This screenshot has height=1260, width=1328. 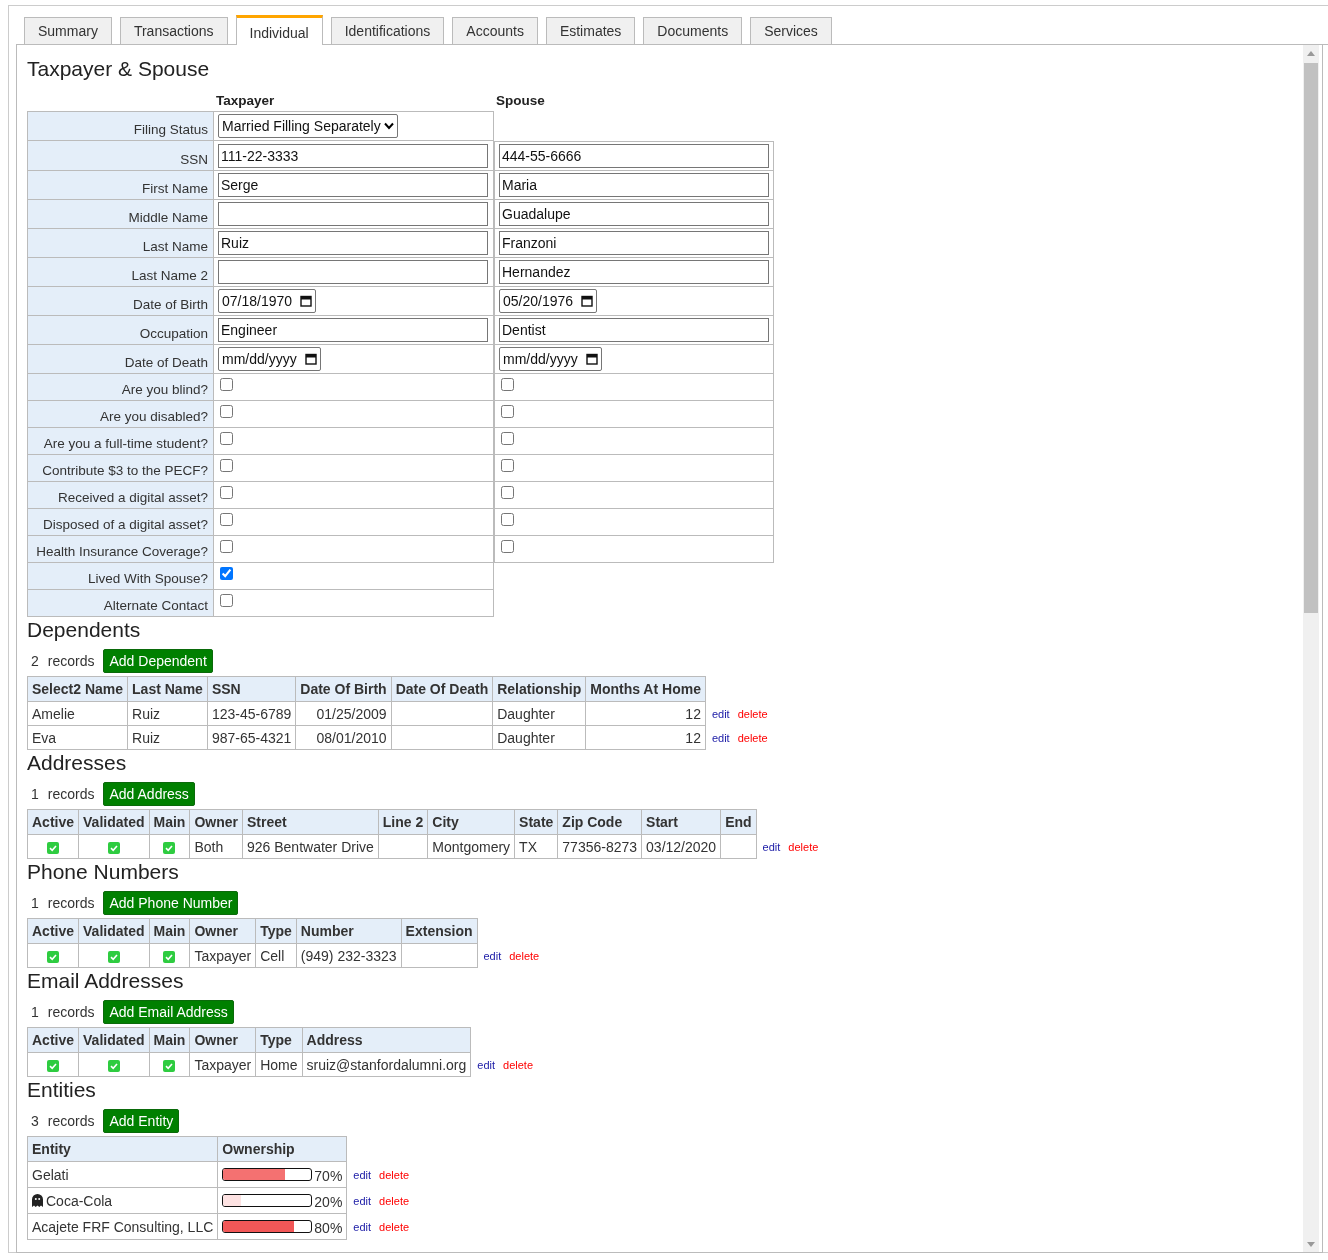 What do you see at coordinates (590, 30) in the screenshot?
I see `tab: Estimates` at bounding box center [590, 30].